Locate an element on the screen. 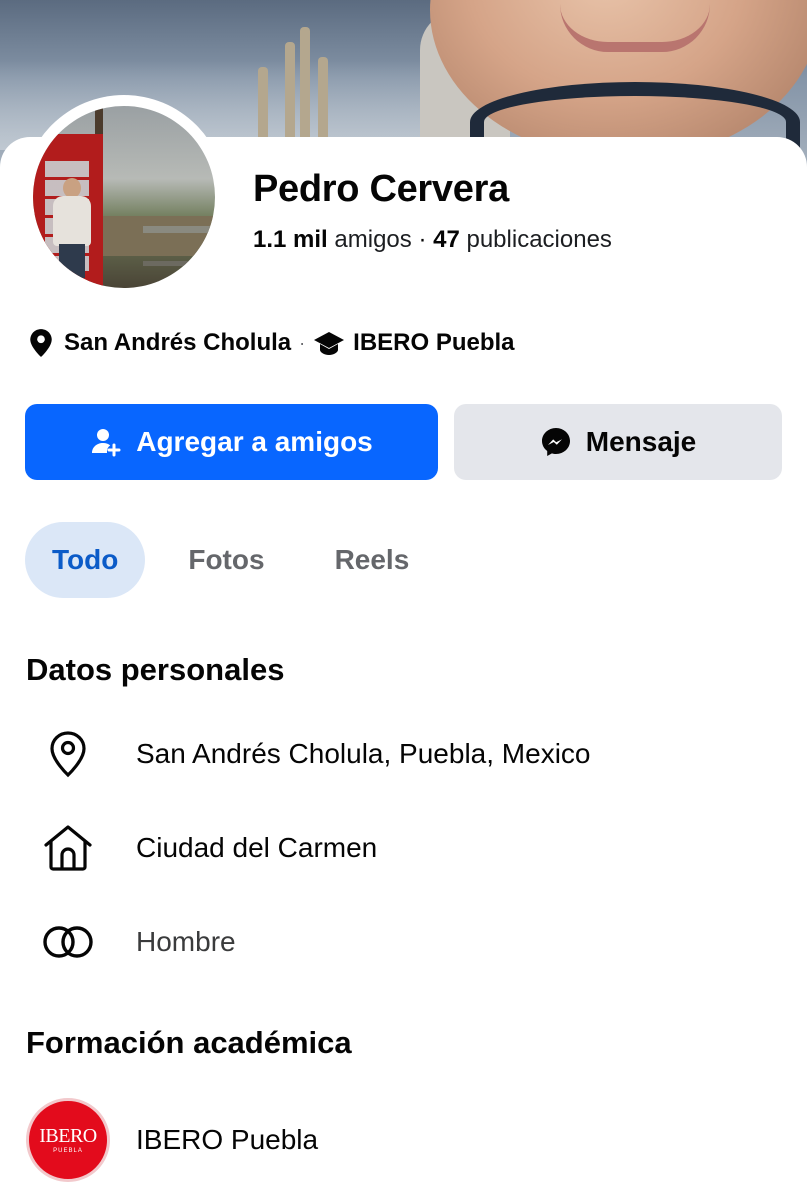 This screenshot has height=1200, width=807. avatar is located at coordinates (124, 197).